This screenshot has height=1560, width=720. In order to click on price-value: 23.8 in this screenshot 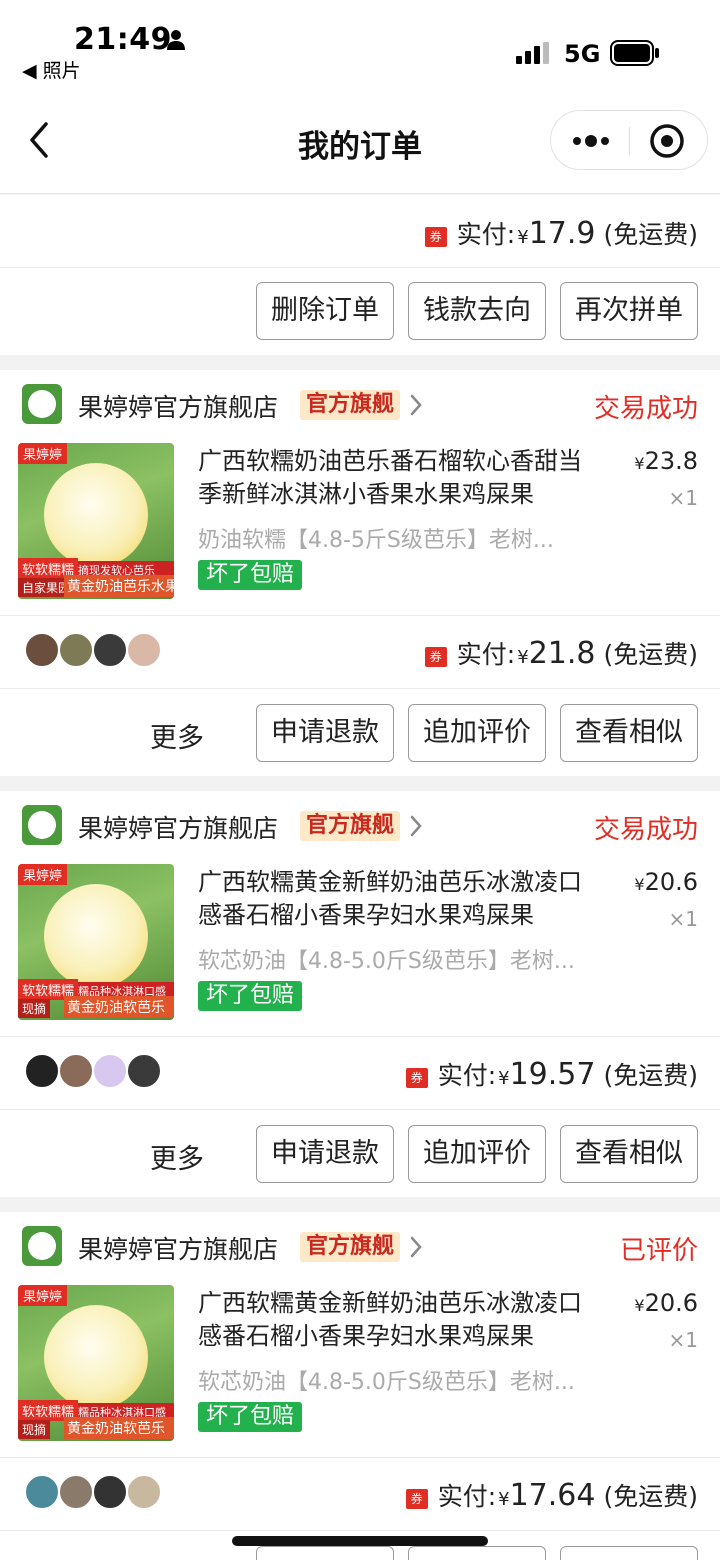, I will do `click(671, 461)`.